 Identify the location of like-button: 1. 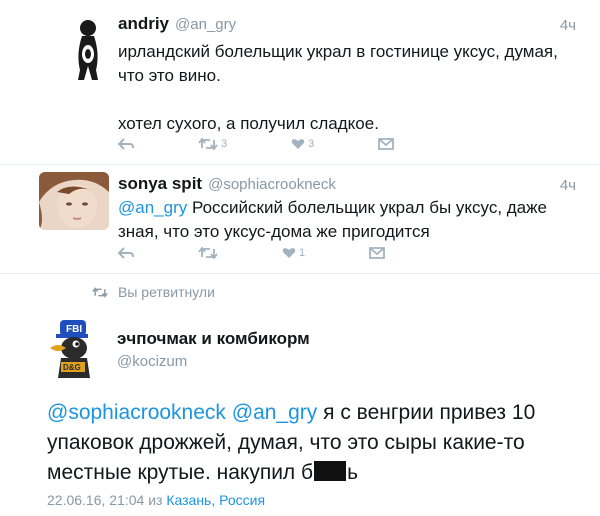
(293, 253).